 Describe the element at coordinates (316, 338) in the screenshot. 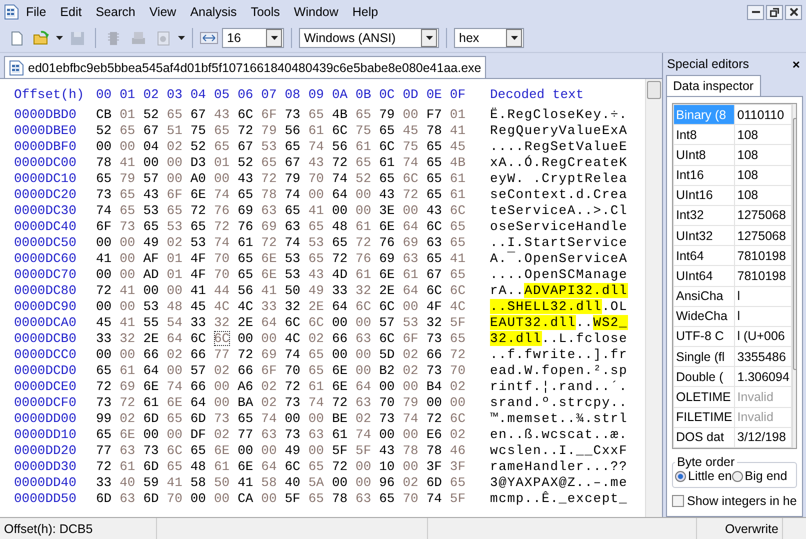

I see `hex-byte: 02` at that location.